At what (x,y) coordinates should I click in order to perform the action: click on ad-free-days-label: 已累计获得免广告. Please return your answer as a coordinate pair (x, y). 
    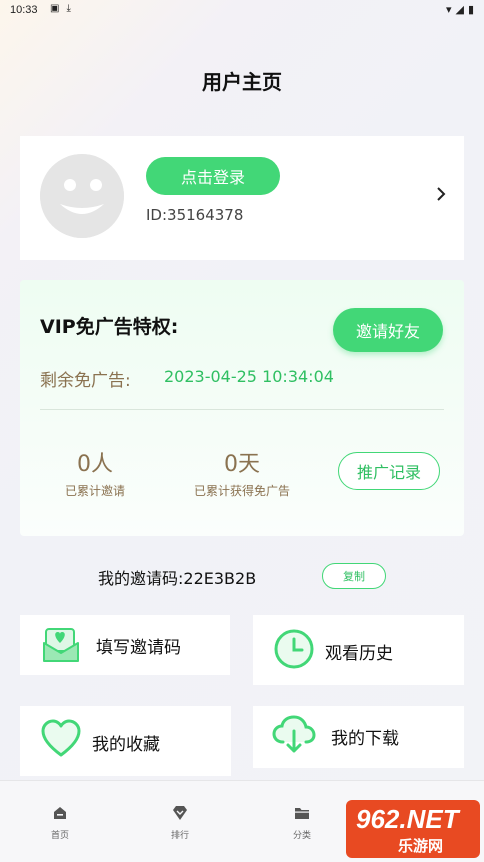
    Looking at the image, I should click on (241, 491).